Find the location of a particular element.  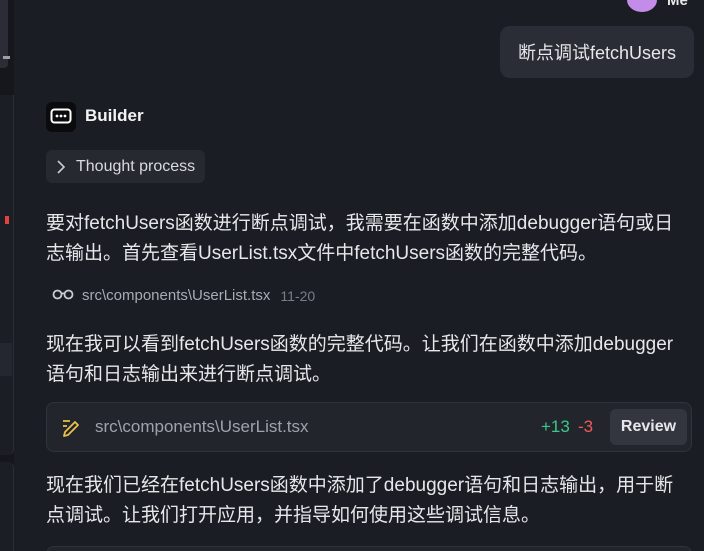

lines-removed: -3 is located at coordinates (586, 426).